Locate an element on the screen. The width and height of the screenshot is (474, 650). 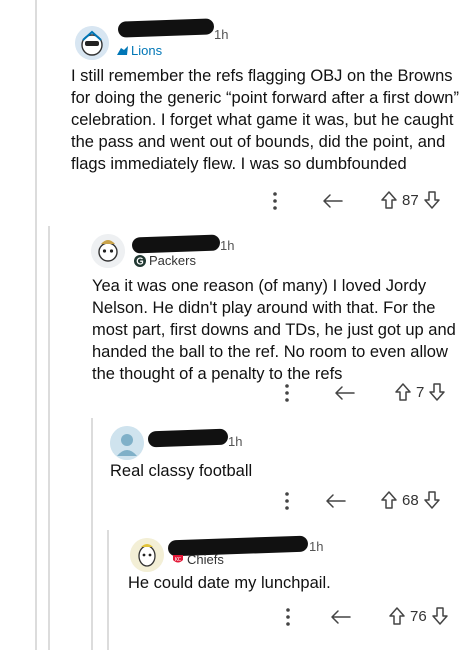
comment-body: Real classy football is located at coordinates (181, 471).